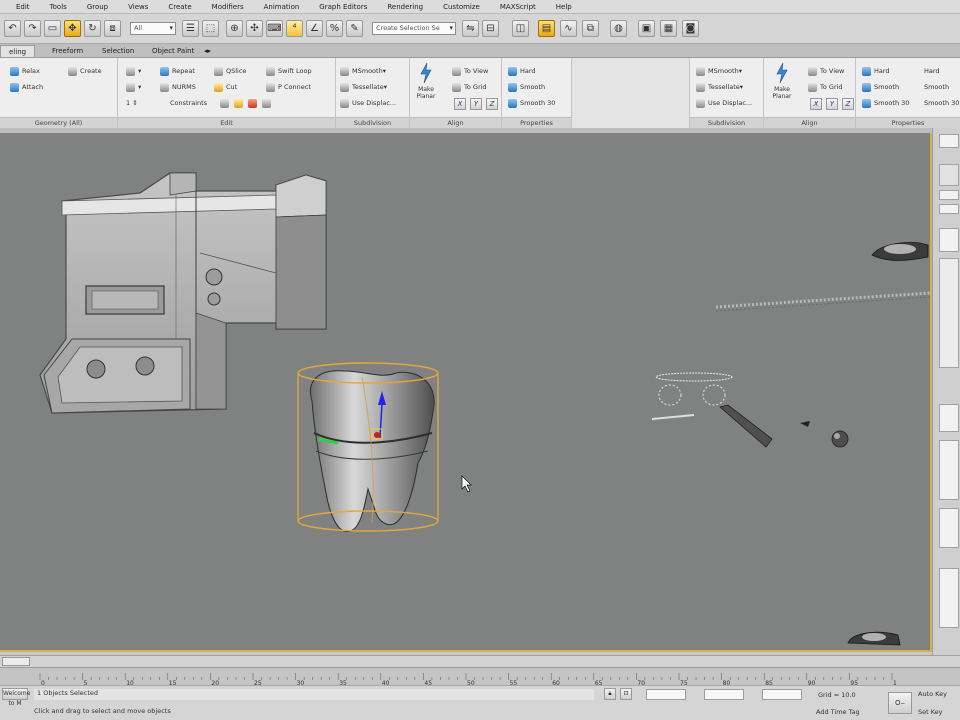 This screenshot has width=960, height=720. I want to click on smooth-30-button: Smooth 30, so click(531, 103).